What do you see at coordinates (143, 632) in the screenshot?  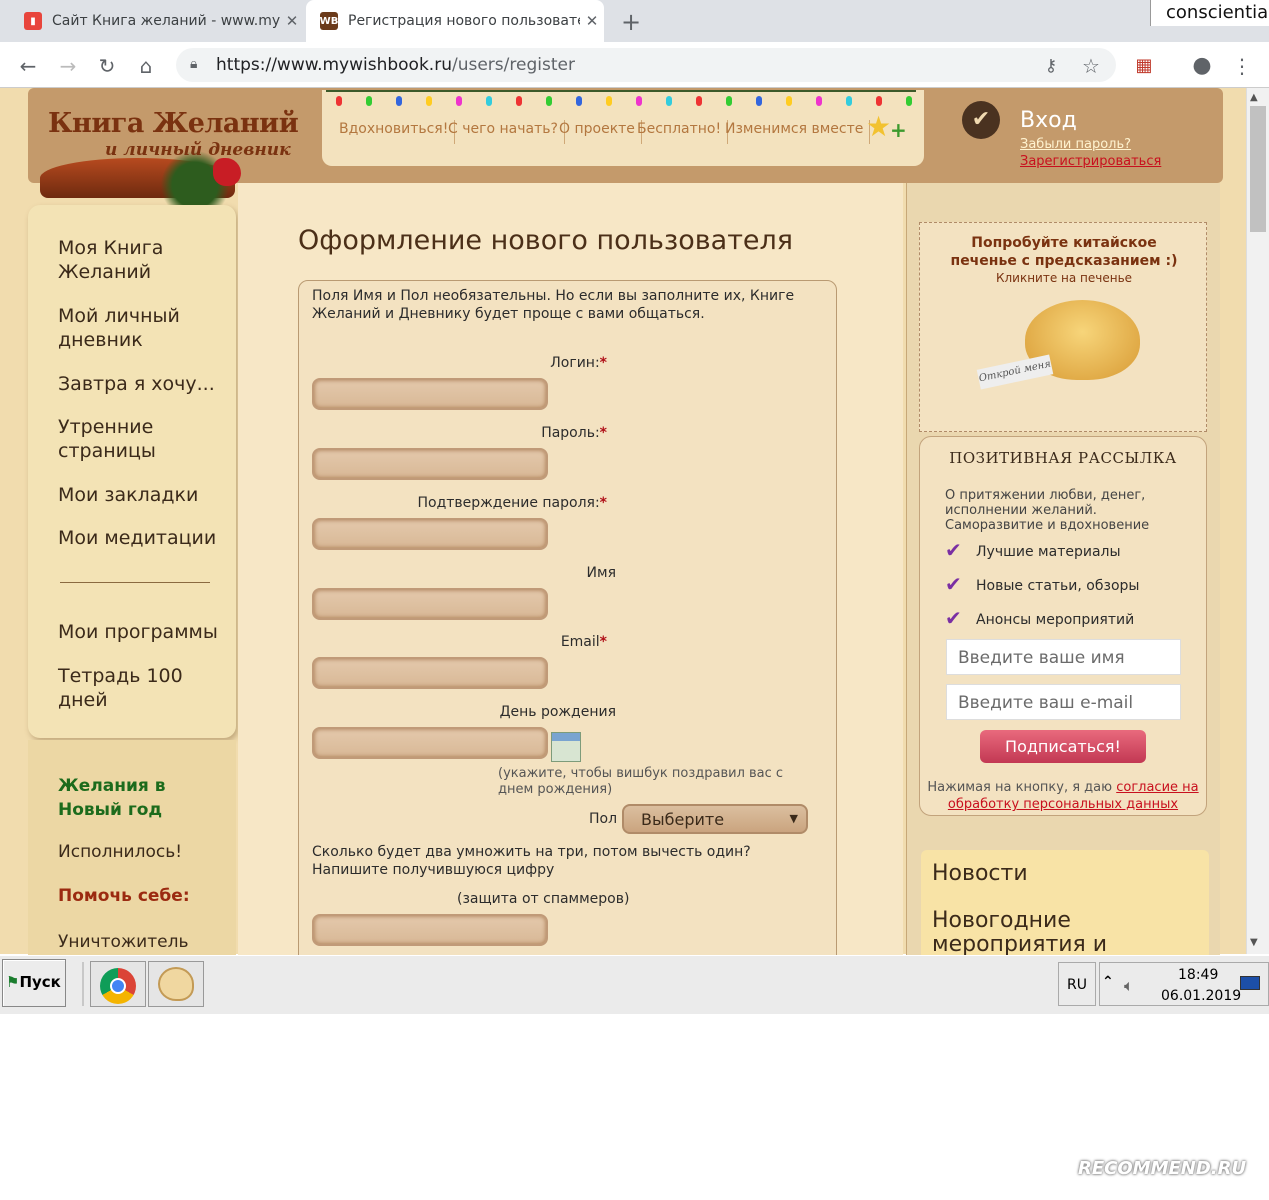 I see `sidebar-item-programs: Мои программы` at bounding box center [143, 632].